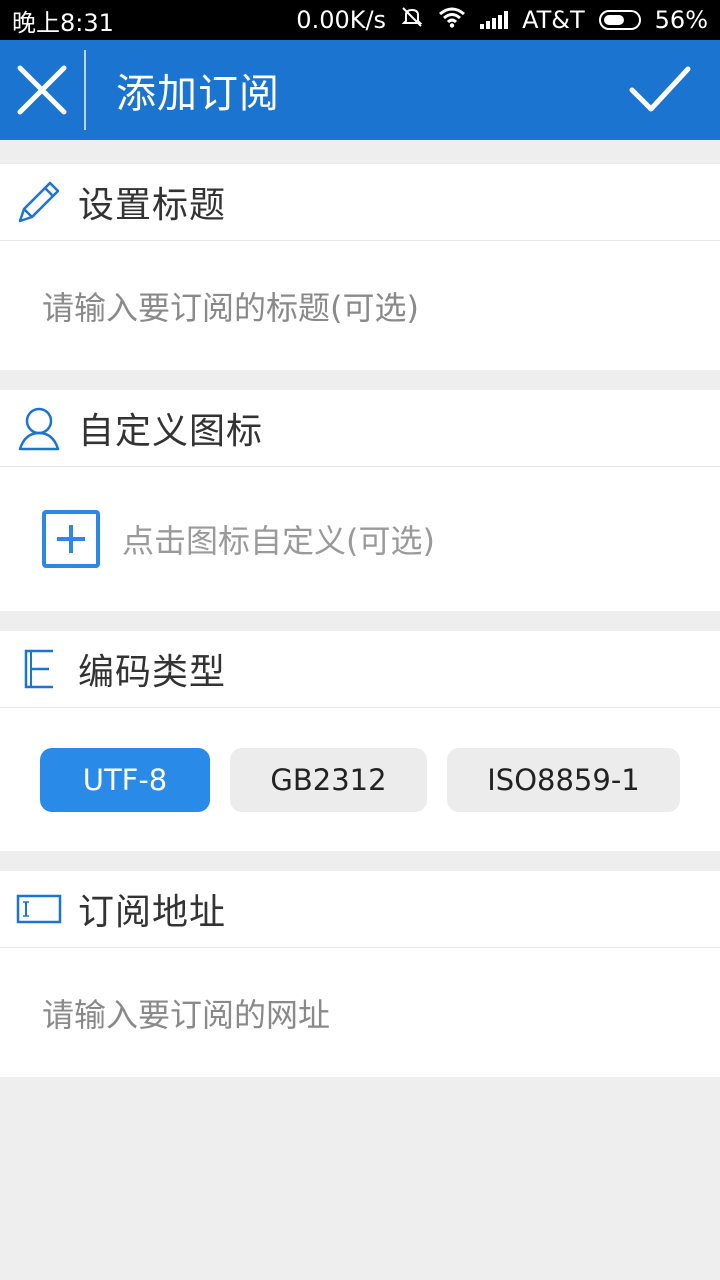 This screenshot has width=720, height=1280. What do you see at coordinates (198, 94) in the screenshot?
I see `page-title: 添加订阅` at bounding box center [198, 94].